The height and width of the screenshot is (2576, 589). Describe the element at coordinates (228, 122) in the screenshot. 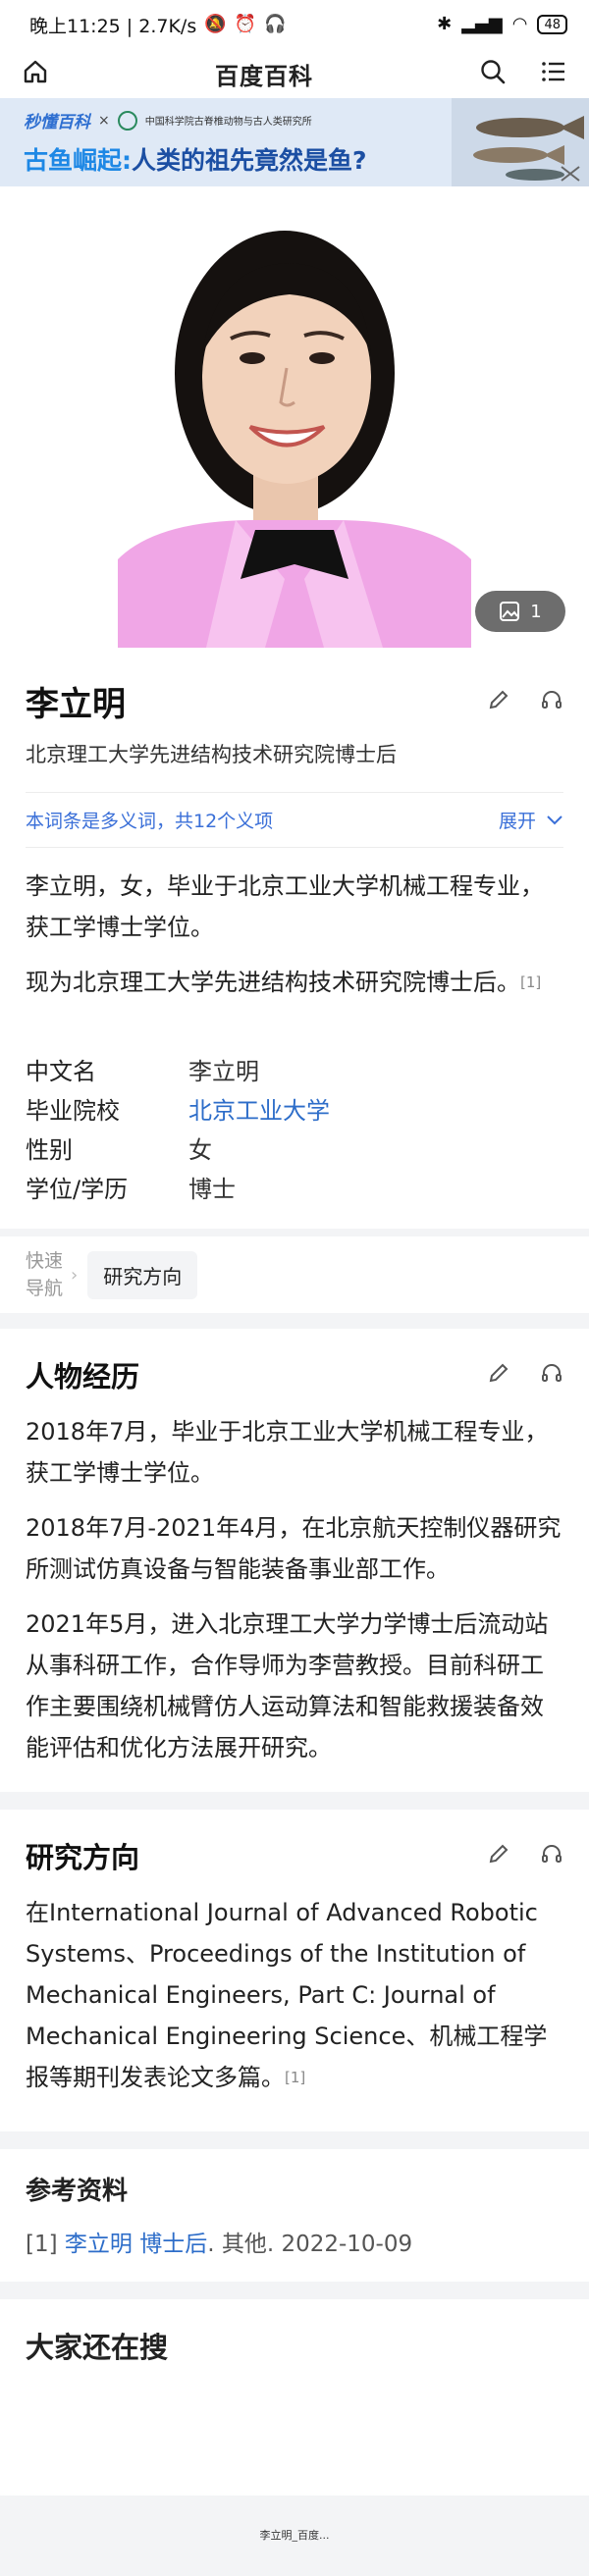

I see `banner-partner: 中国科学院古脊椎动物与古人类研究所` at that location.